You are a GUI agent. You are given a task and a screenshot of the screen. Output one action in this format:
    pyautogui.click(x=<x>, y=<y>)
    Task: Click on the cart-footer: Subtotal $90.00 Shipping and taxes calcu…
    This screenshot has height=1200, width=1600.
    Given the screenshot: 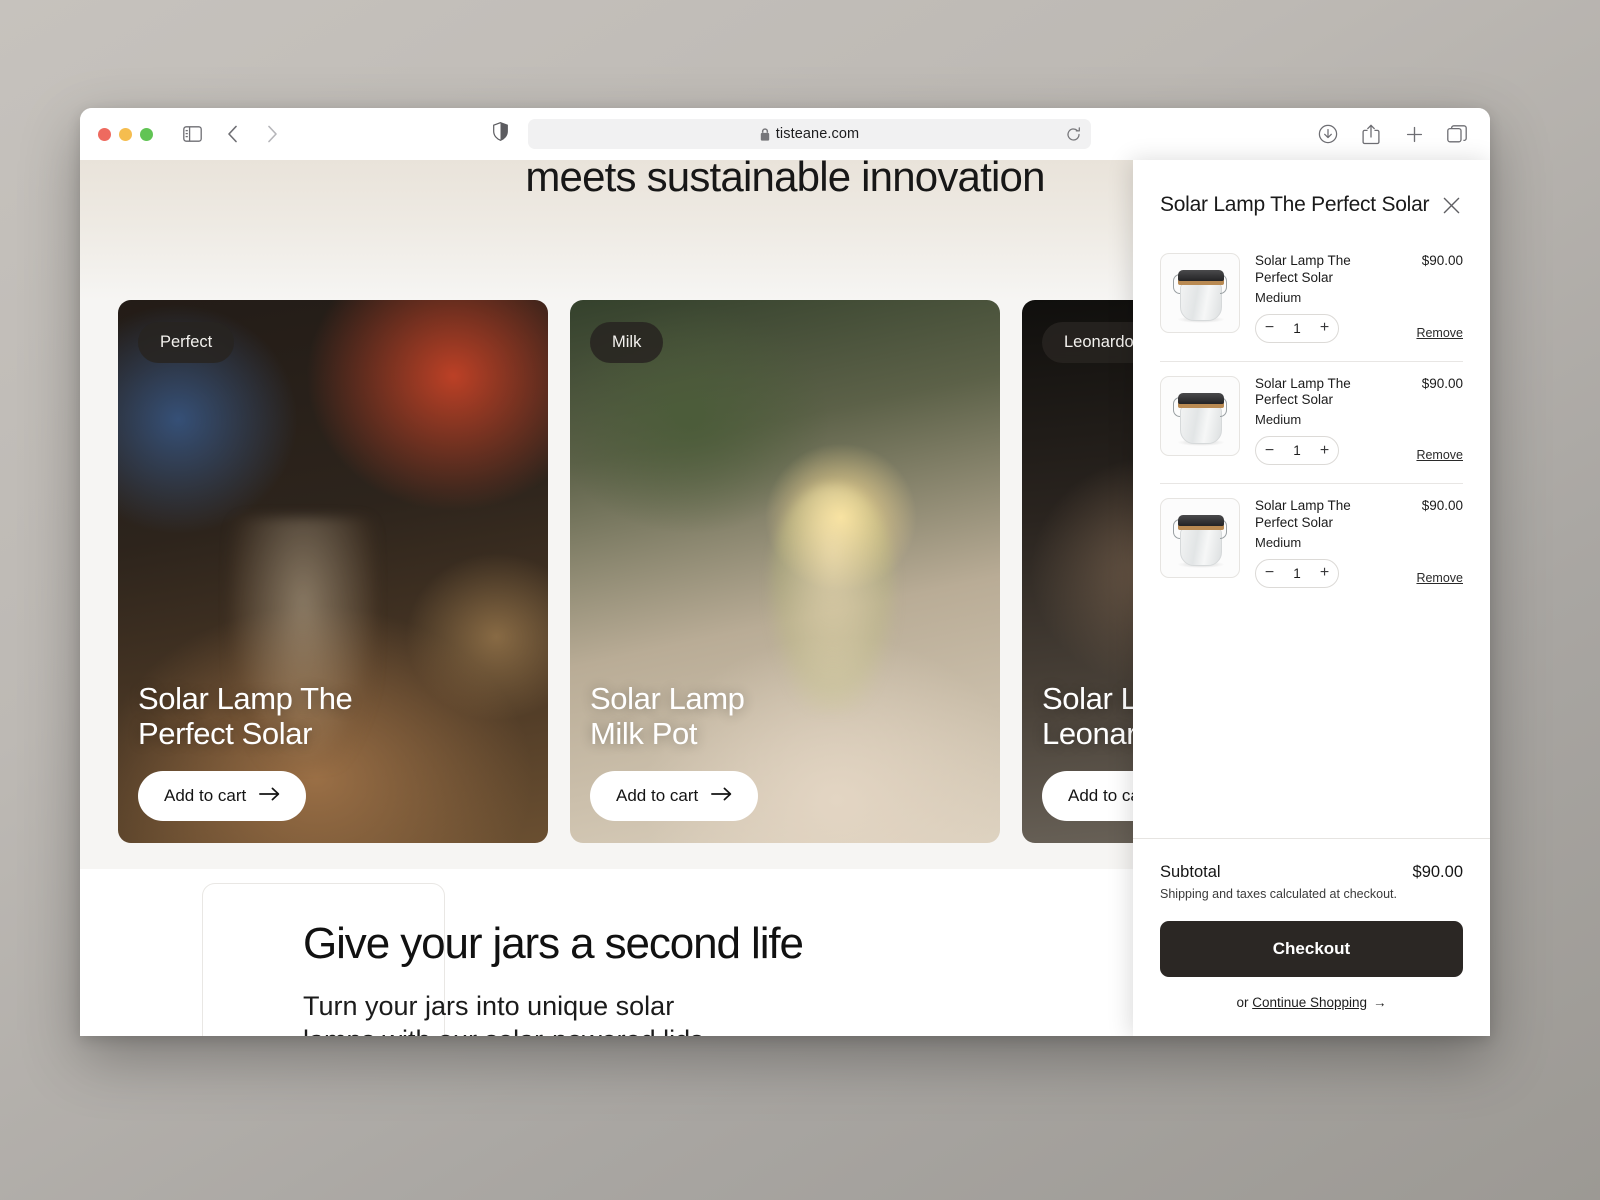 What is the action you would take?
    pyautogui.click(x=1311, y=937)
    